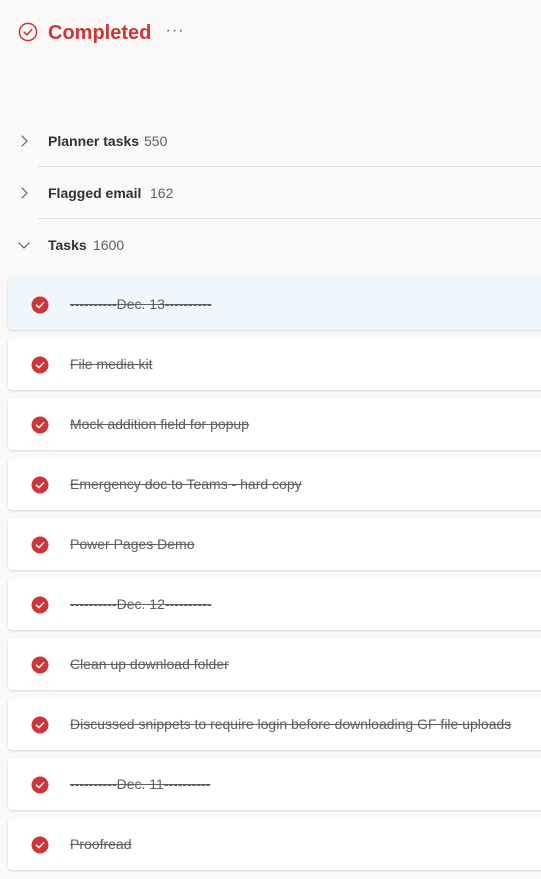 This screenshot has width=541, height=879. I want to click on group-label: Planner tasks, so click(94, 141).